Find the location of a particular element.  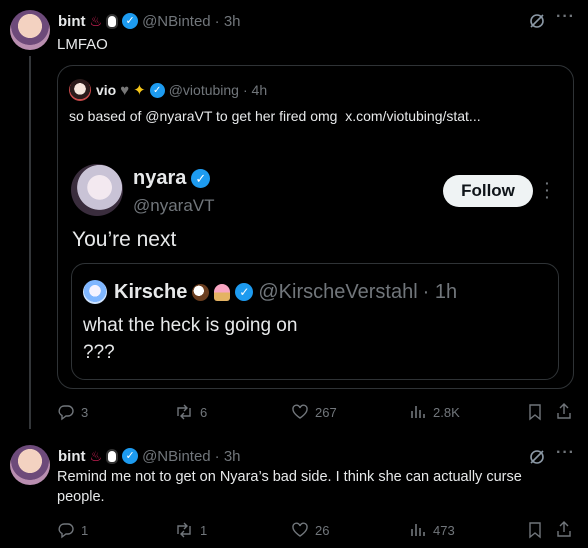

inner-header: Kirsche ✓ @KirscheVerstahl · 1h is located at coordinates (285, 292).